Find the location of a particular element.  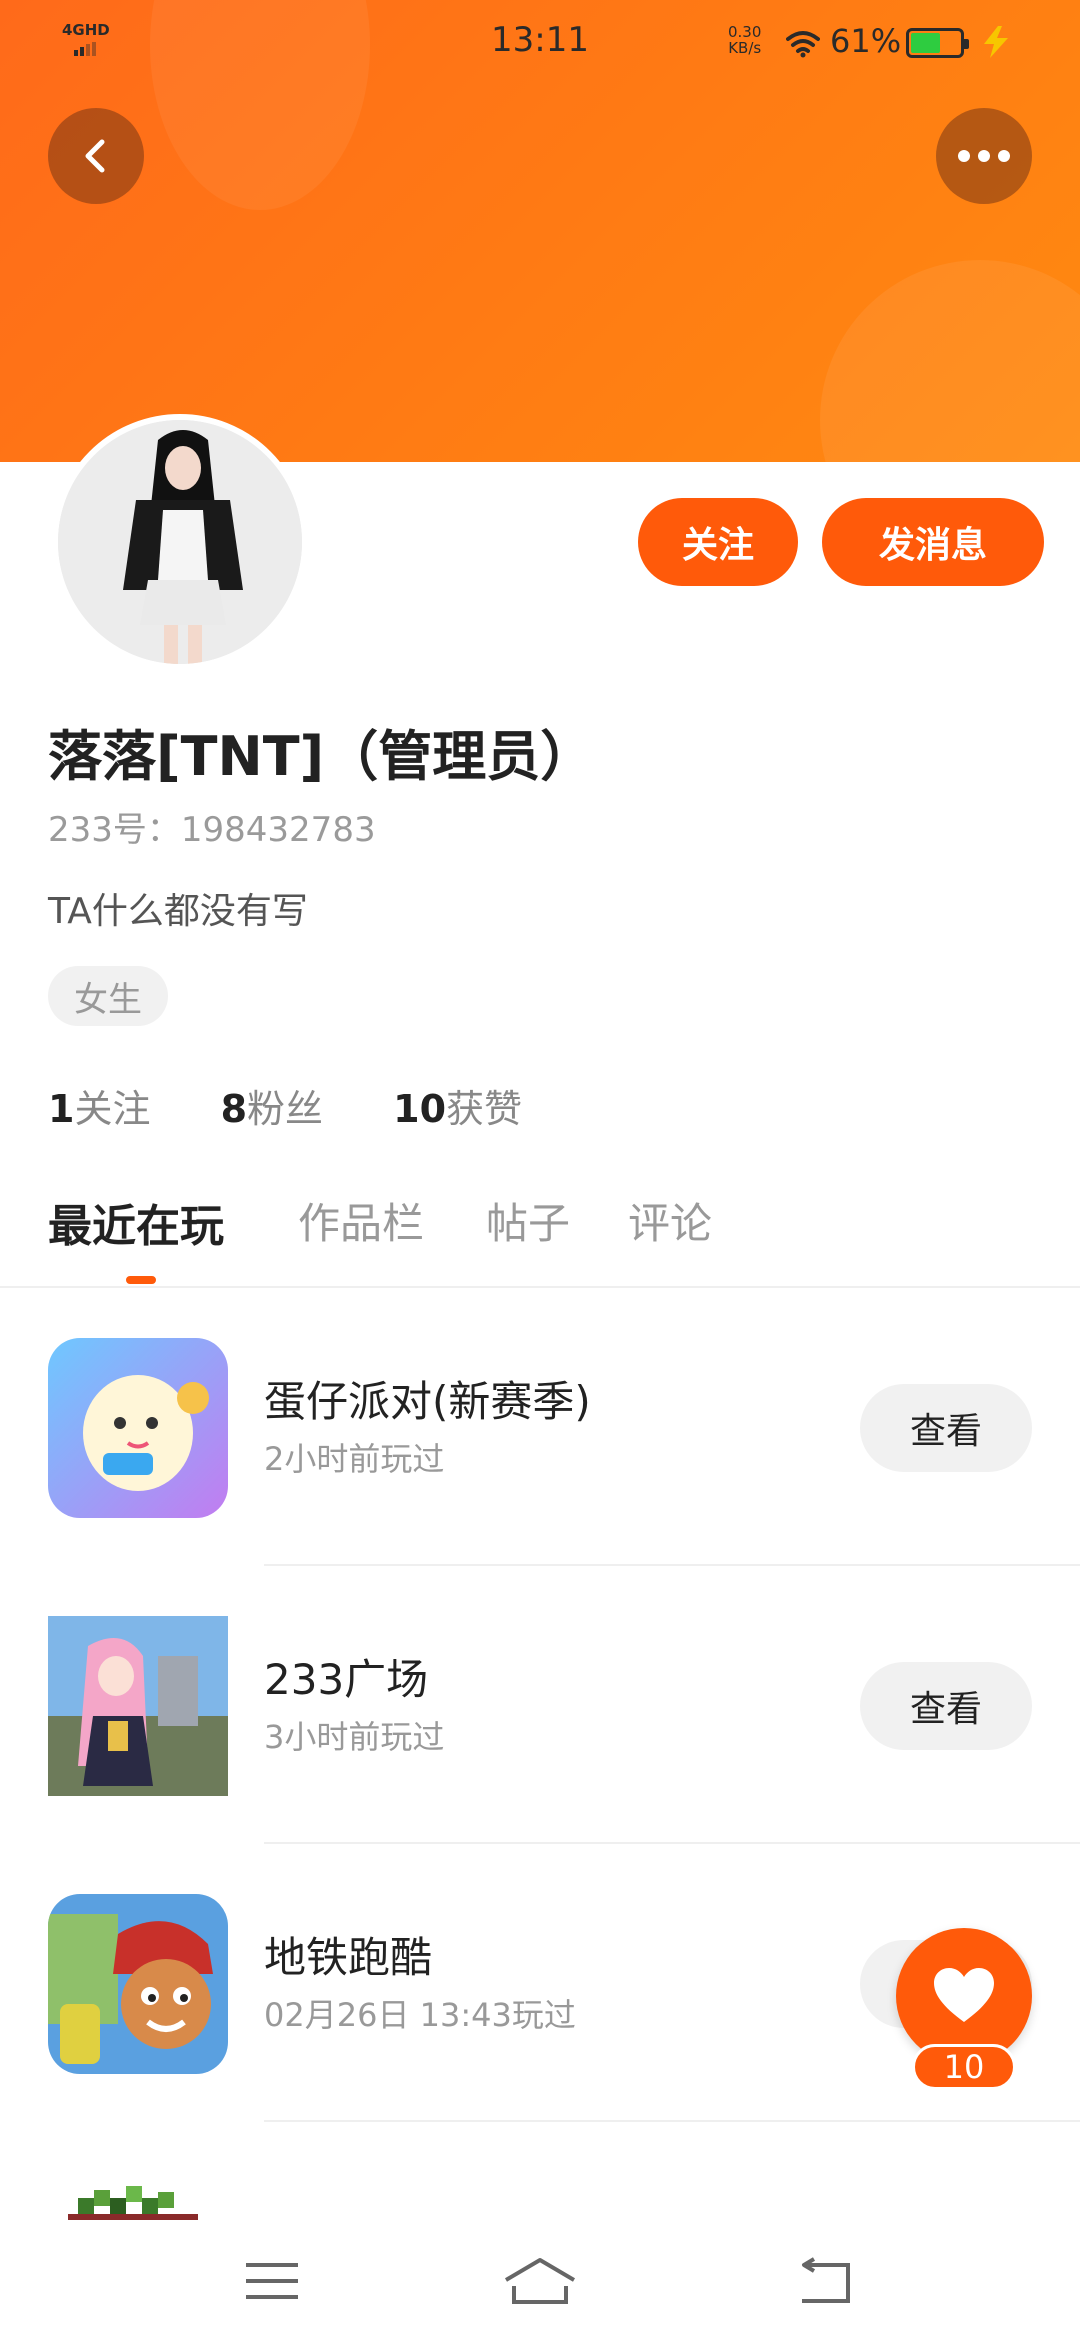

menu-icon is located at coordinates (272, 2281).